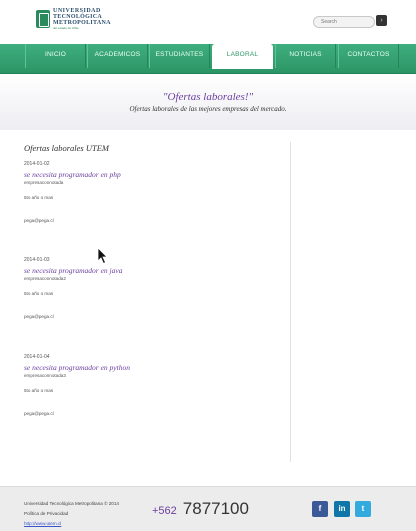 This screenshot has width=416, height=531. Describe the element at coordinates (363, 509) in the screenshot. I see `twitter-icon: t` at that location.